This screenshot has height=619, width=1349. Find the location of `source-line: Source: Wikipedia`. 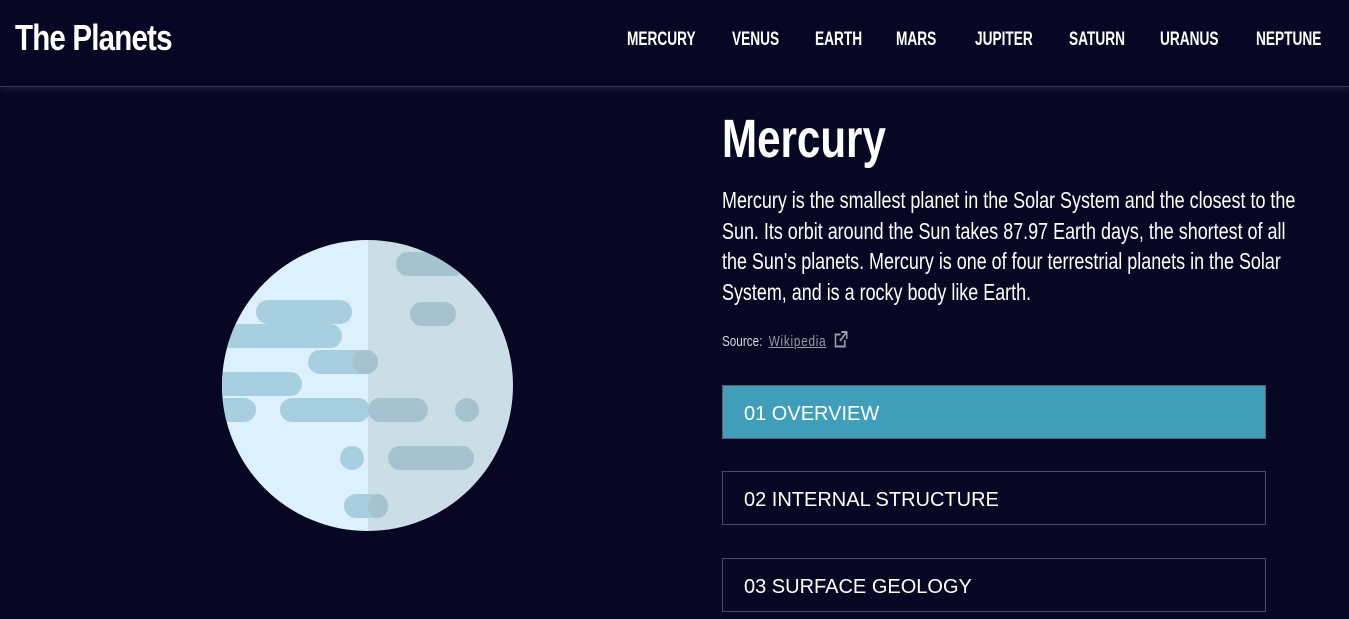

source-line: Source: Wikipedia is located at coordinates (785, 341).